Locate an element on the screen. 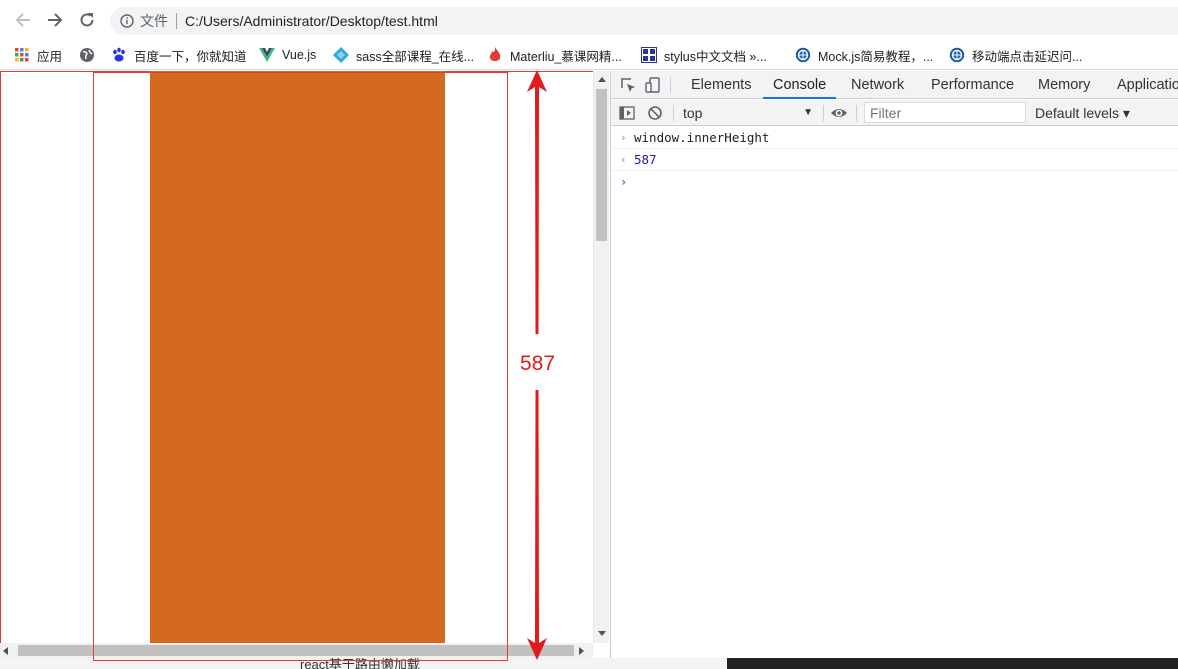  forward-button is located at coordinates (55, 20).